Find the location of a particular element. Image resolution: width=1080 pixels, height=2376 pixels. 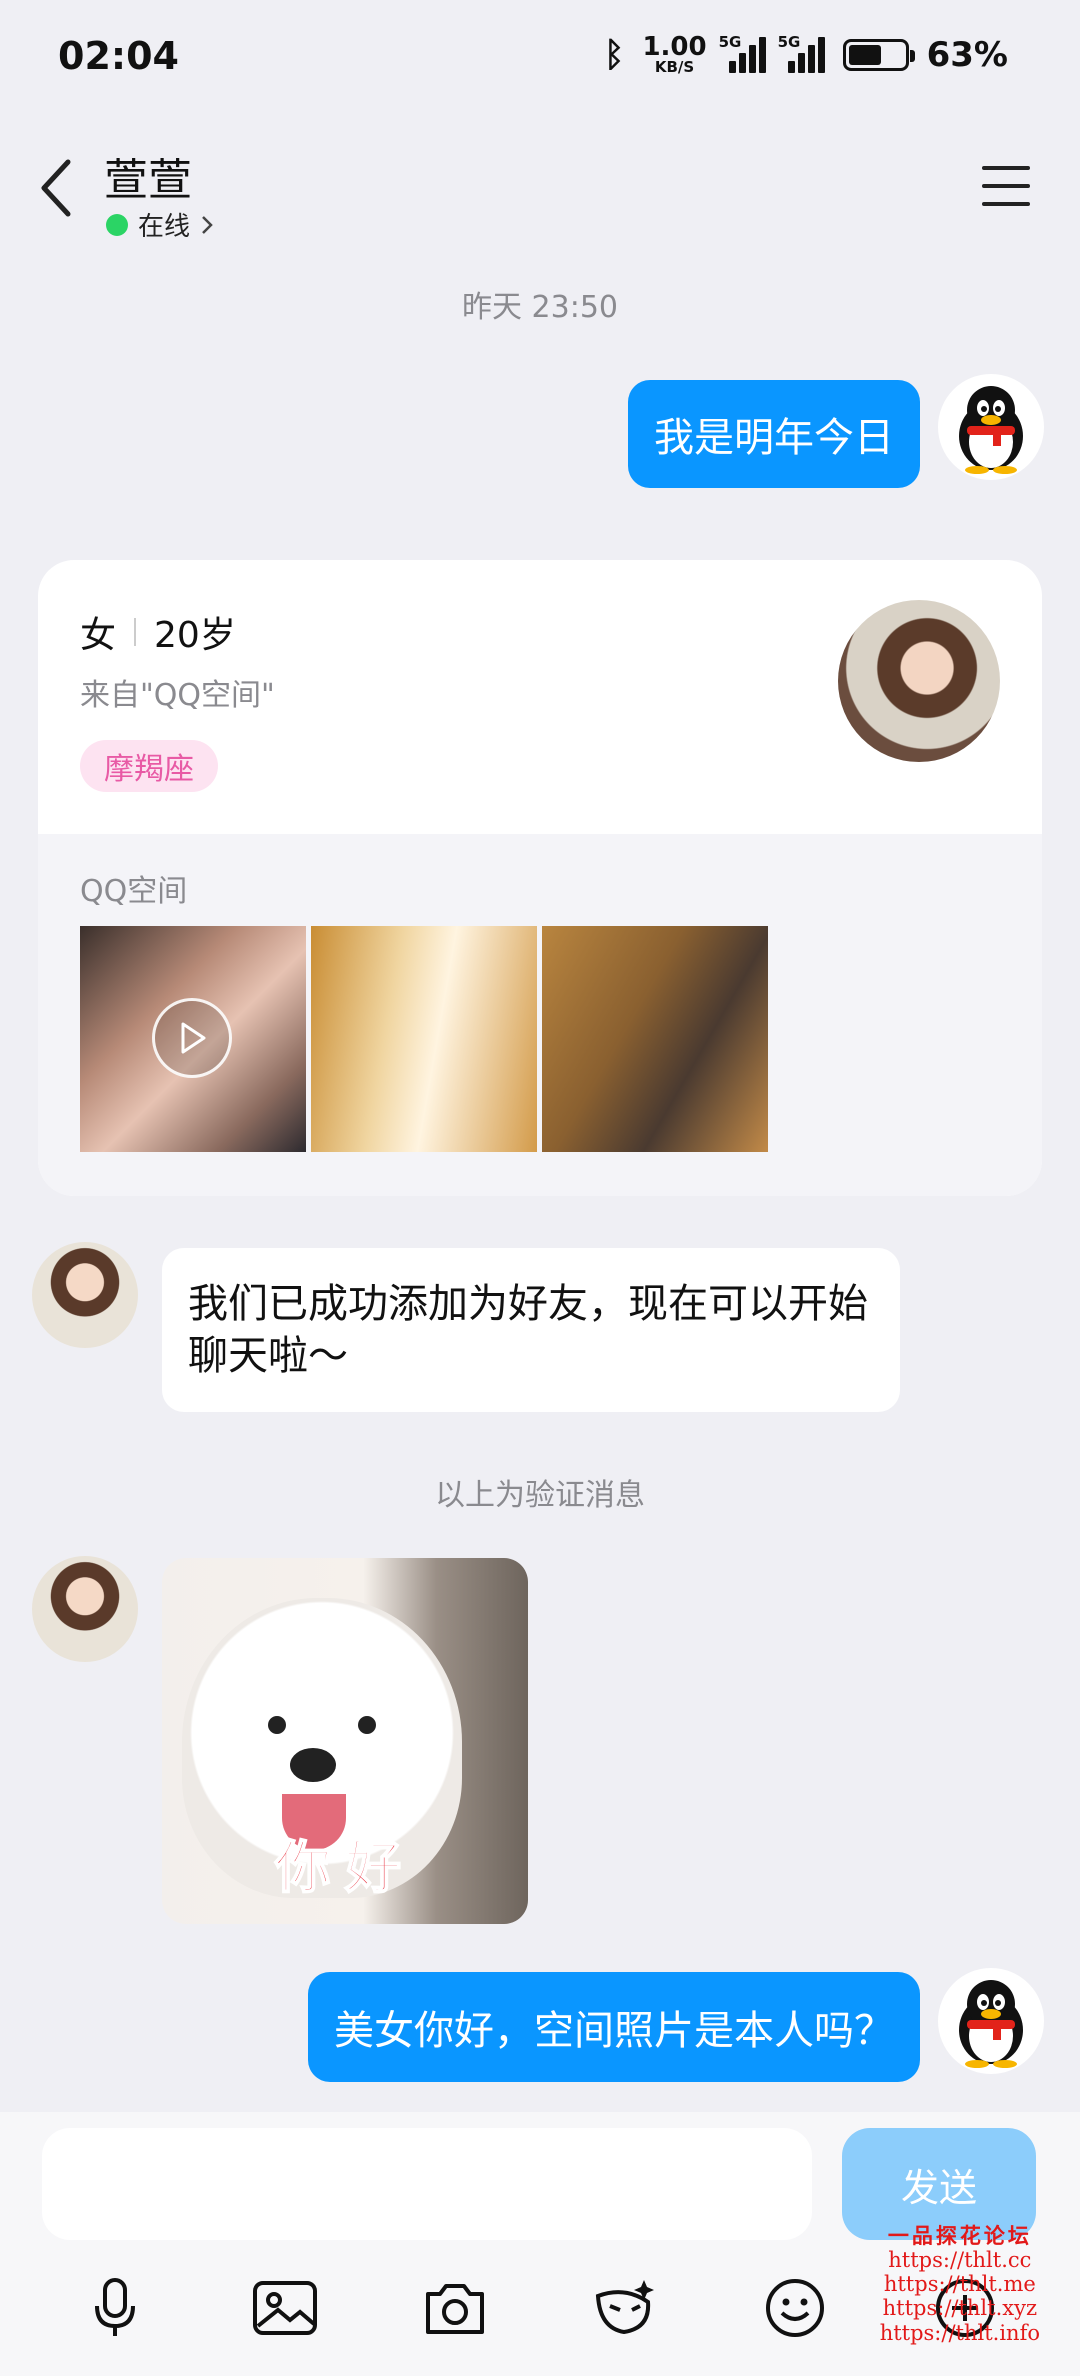

qzone-label: QQ空间 is located at coordinates (134, 891).